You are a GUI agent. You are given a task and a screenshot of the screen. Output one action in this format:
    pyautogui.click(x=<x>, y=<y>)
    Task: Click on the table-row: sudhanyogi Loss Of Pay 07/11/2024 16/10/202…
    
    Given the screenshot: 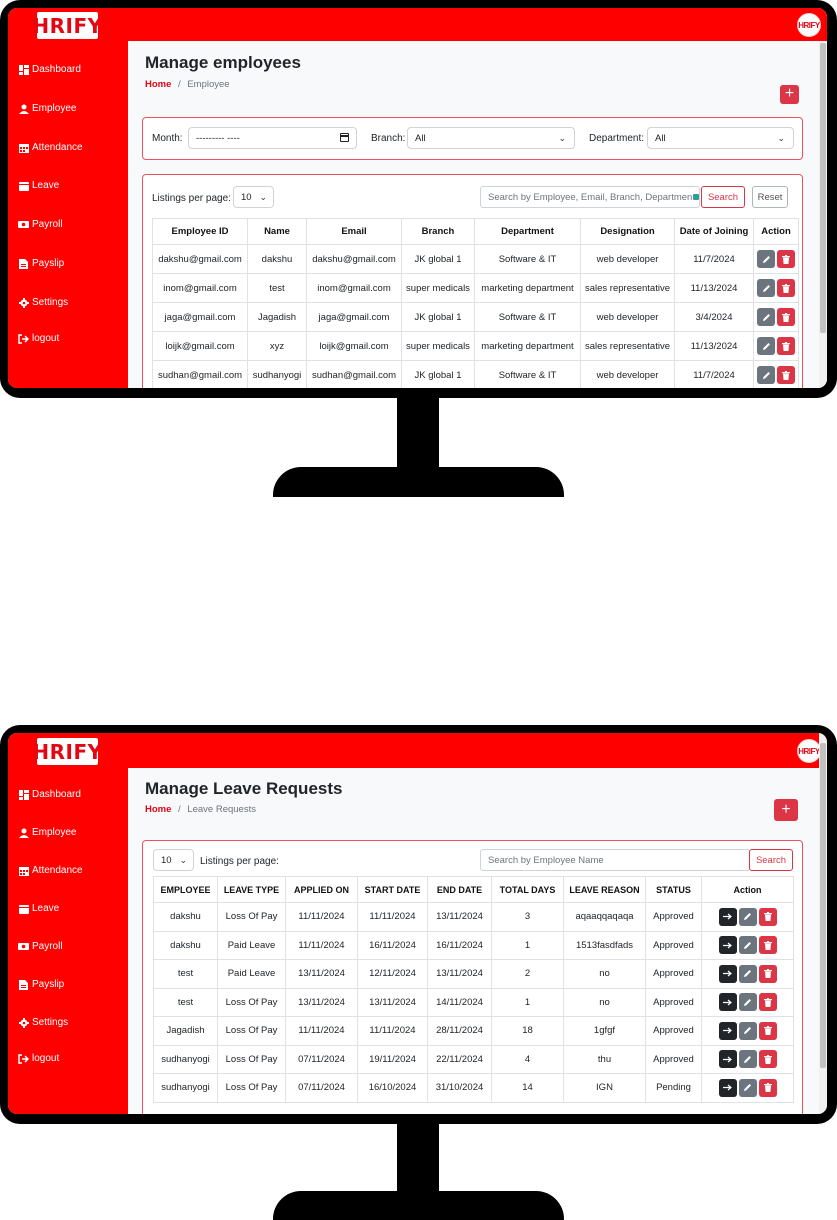 What is the action you would take?
    pyautogui.click(x=473, y=1088)
    